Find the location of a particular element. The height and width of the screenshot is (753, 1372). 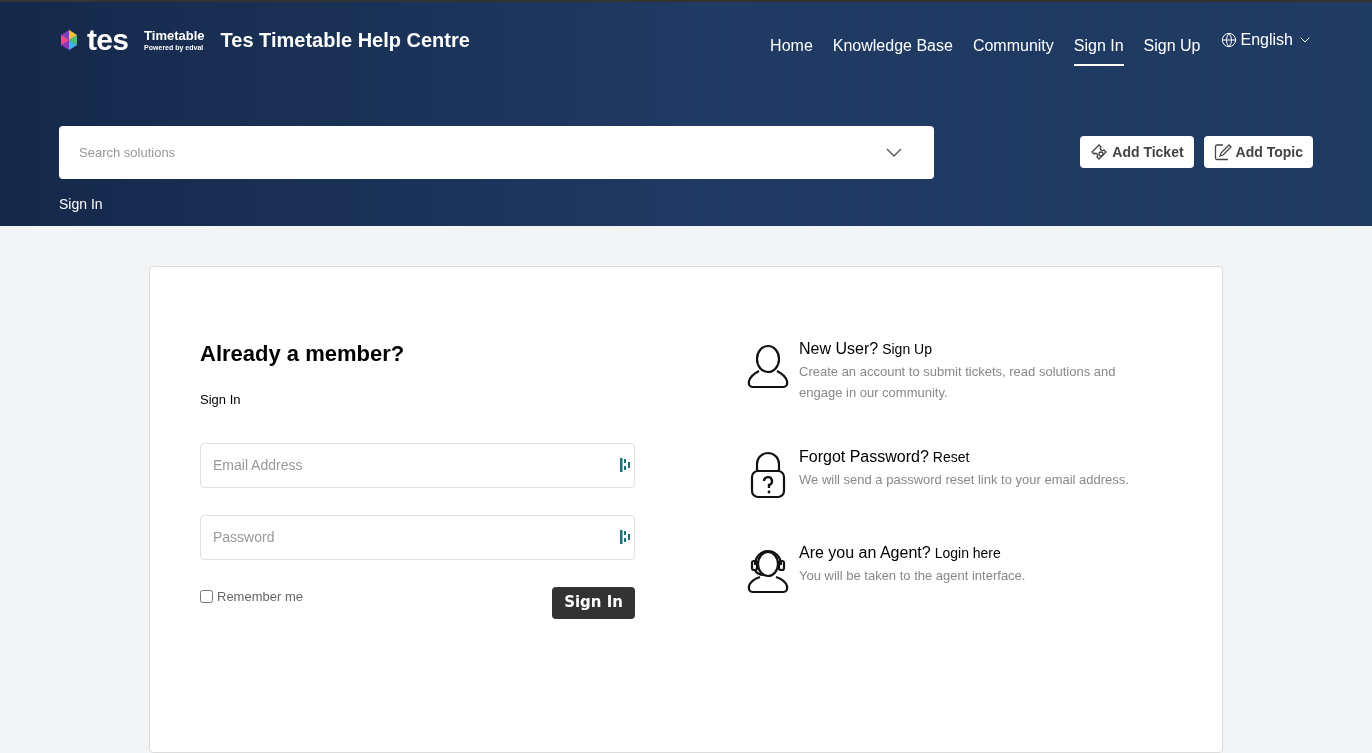

search-field: Search solutions is located at coordinates (496, 152).